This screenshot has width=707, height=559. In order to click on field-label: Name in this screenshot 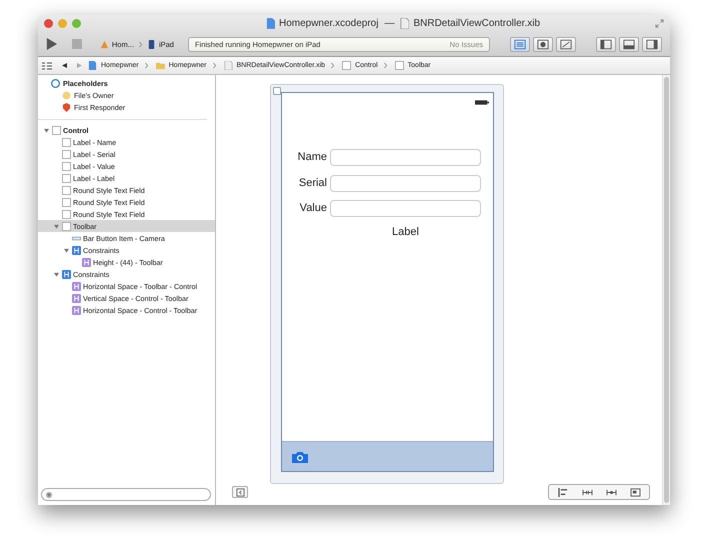, I will do `click(312, 157)`.